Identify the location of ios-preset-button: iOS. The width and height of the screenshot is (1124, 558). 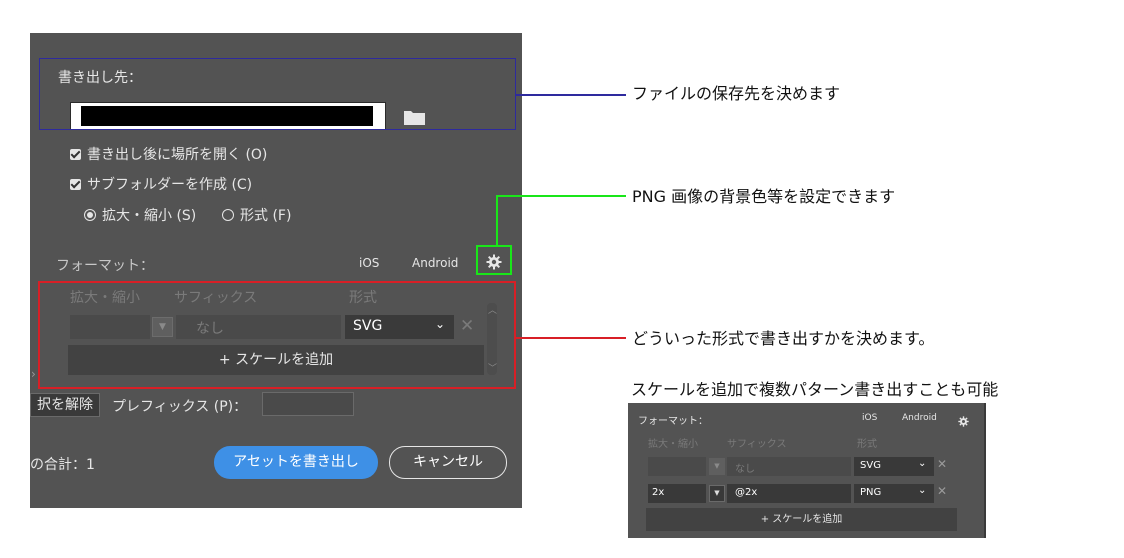
(369, 263).